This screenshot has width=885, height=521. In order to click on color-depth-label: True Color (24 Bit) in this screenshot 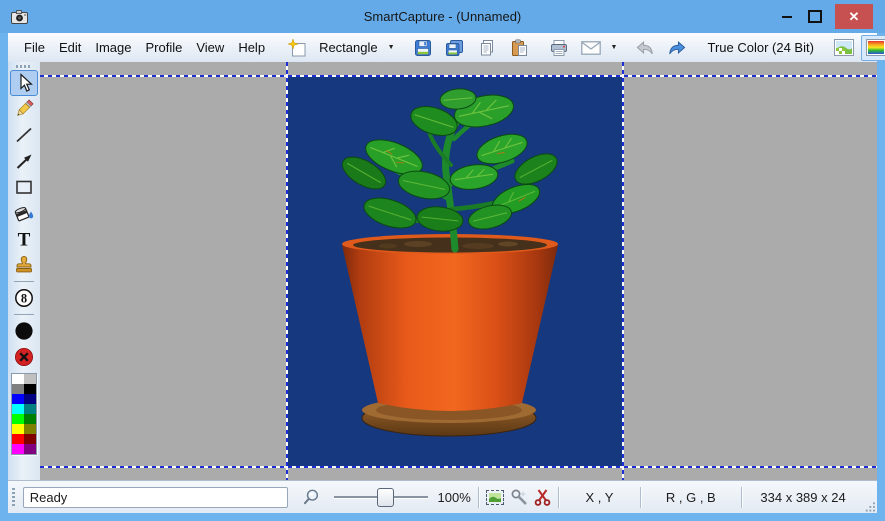, I will do `click(760, 47)`.